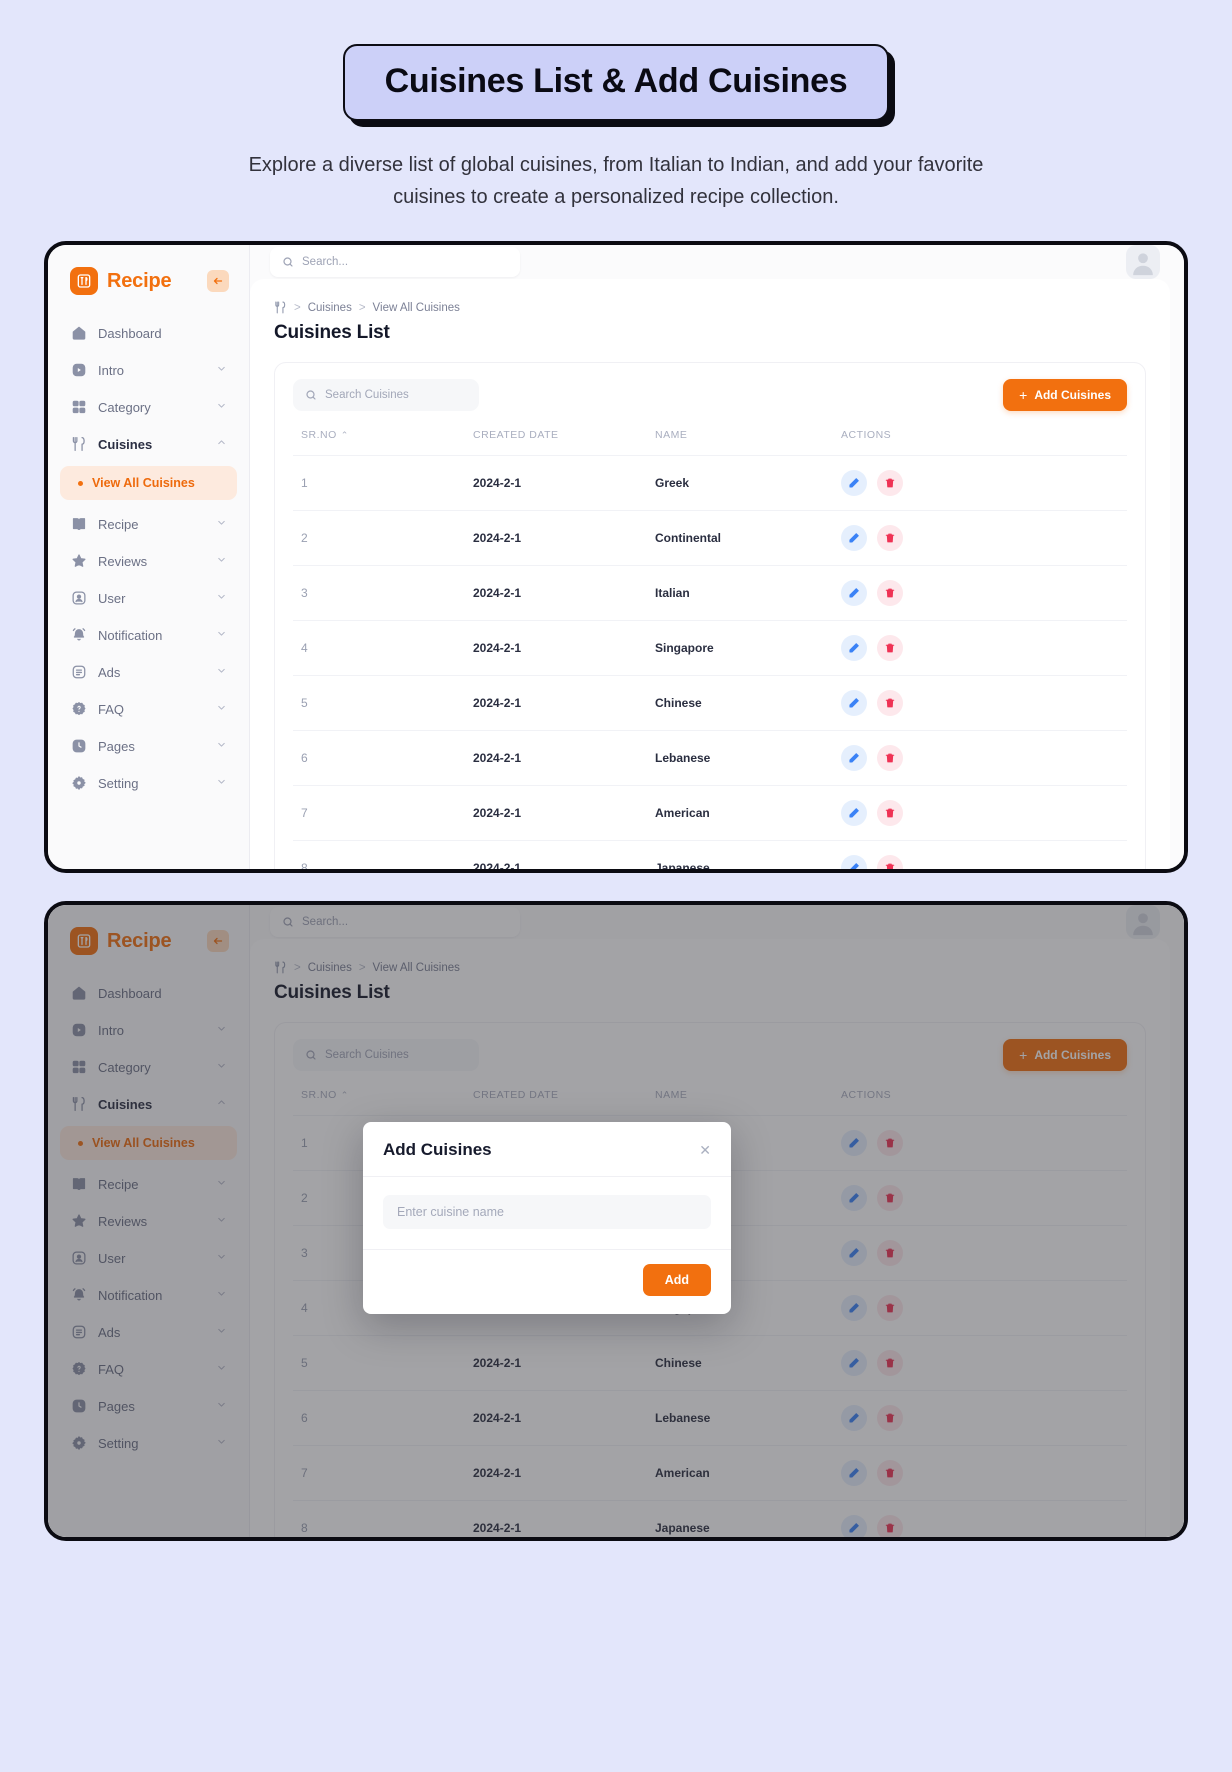 The image size is (1232, 1772). What do you see at coordinates (547, 1212) in the screenshot?
I see `cuisine-name-input` at bounding box center [547, 1212].